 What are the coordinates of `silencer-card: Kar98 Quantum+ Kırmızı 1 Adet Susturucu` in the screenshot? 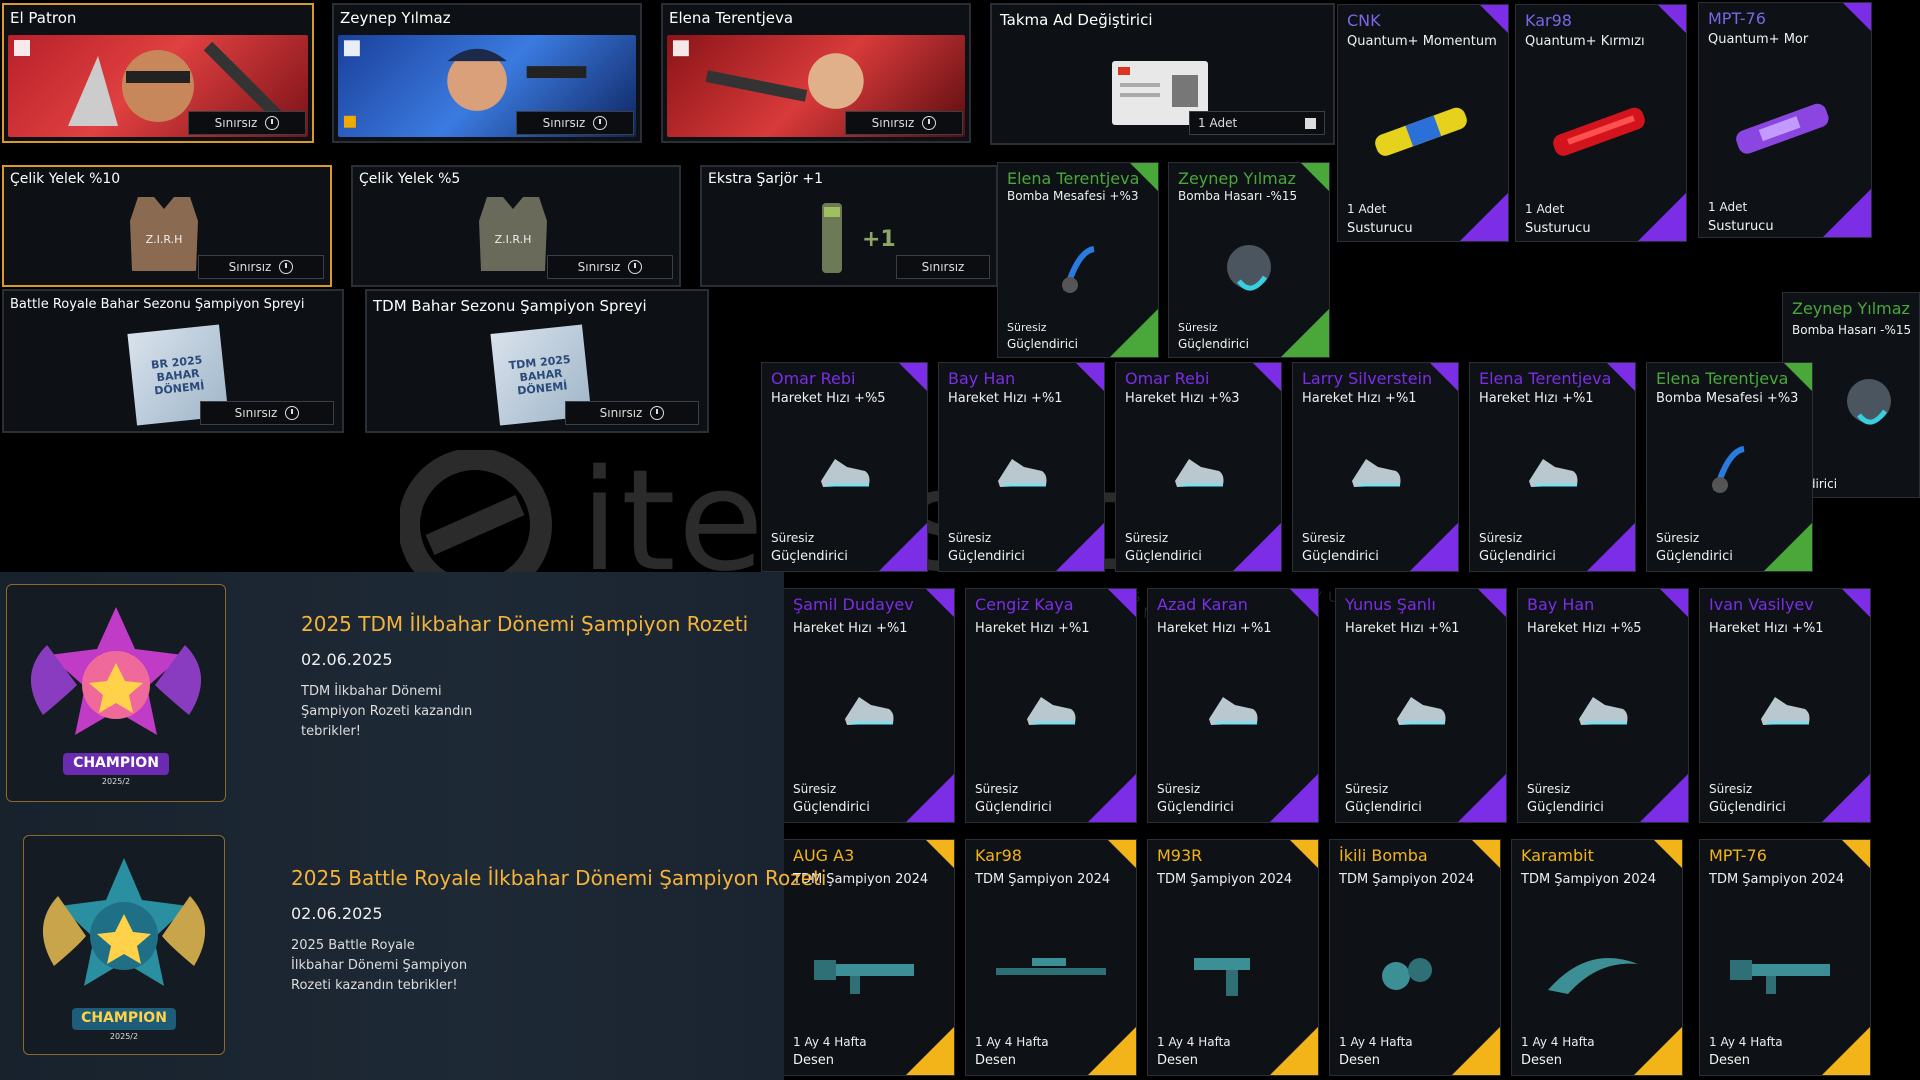 It's located at (1601, 123).